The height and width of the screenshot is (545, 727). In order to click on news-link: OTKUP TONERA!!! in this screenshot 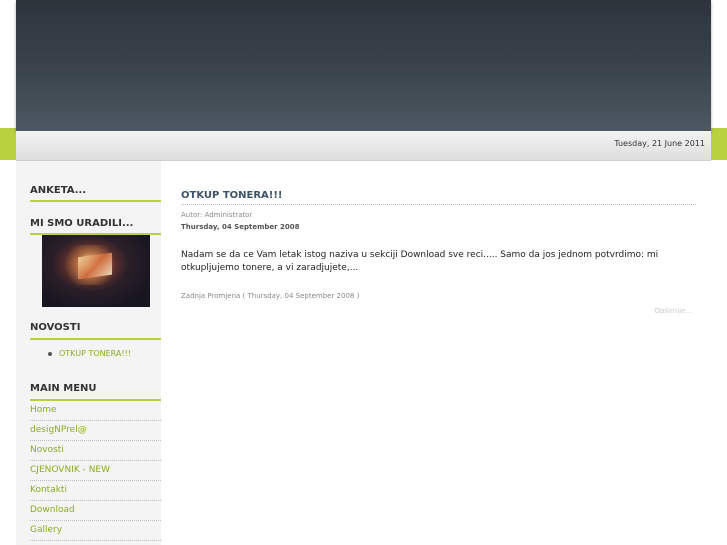, I will do `click(95, 353)`.